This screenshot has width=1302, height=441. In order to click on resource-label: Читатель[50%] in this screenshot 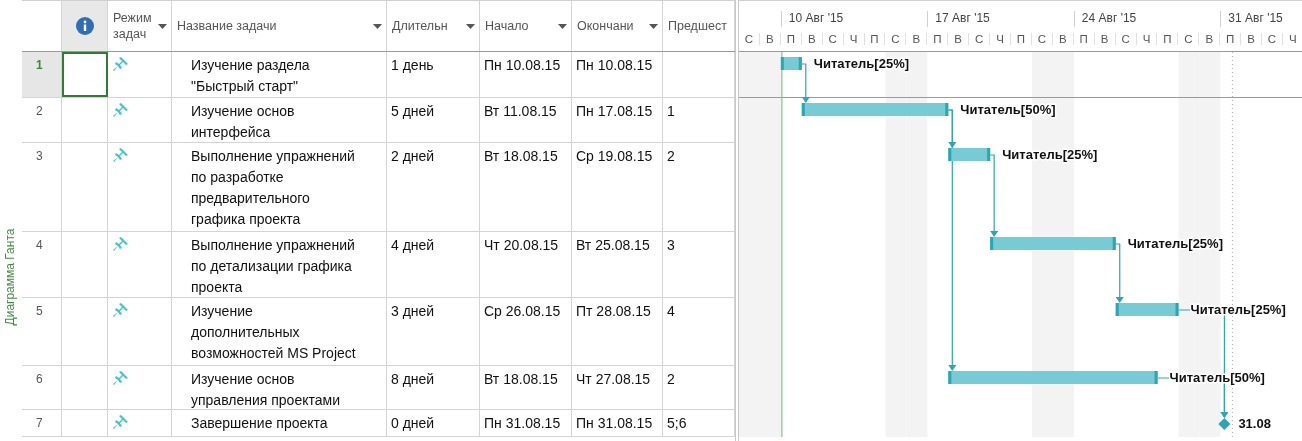, I will do `click(1008, 109)`.